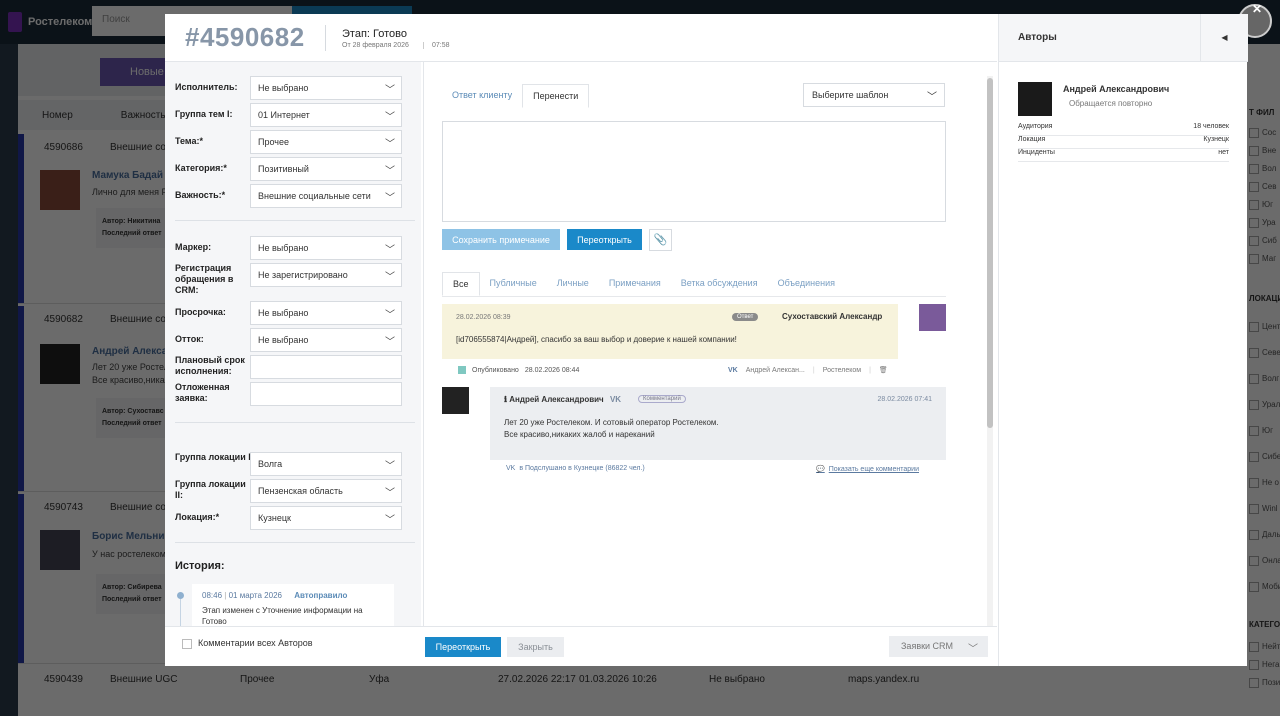  Describe the element at coordinates (375, 45) in the screenshot. I see `stage-date: От 28 февраля 2026` at that location.